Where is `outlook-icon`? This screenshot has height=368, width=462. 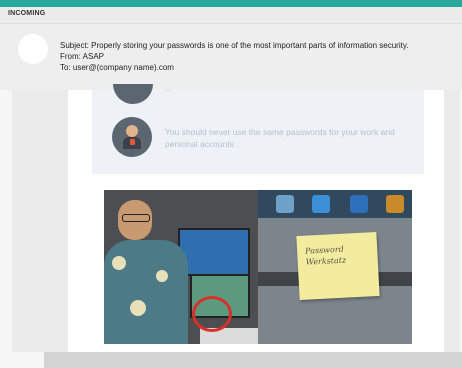
outlook-icon is located at coordinates (359, 204).